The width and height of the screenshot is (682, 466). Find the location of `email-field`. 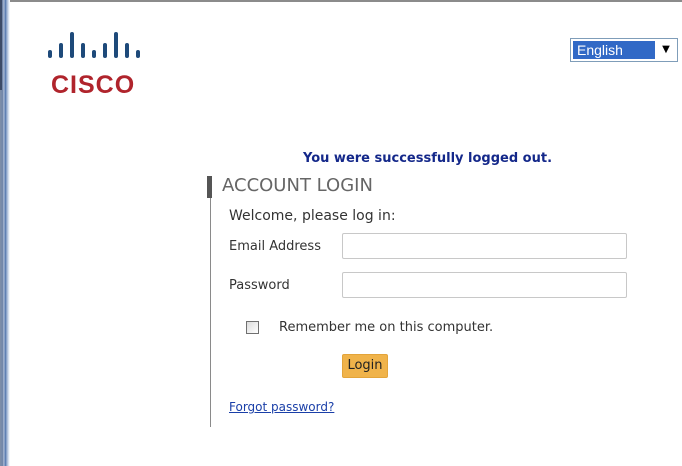

email-field is located at coordinates (484, 246).